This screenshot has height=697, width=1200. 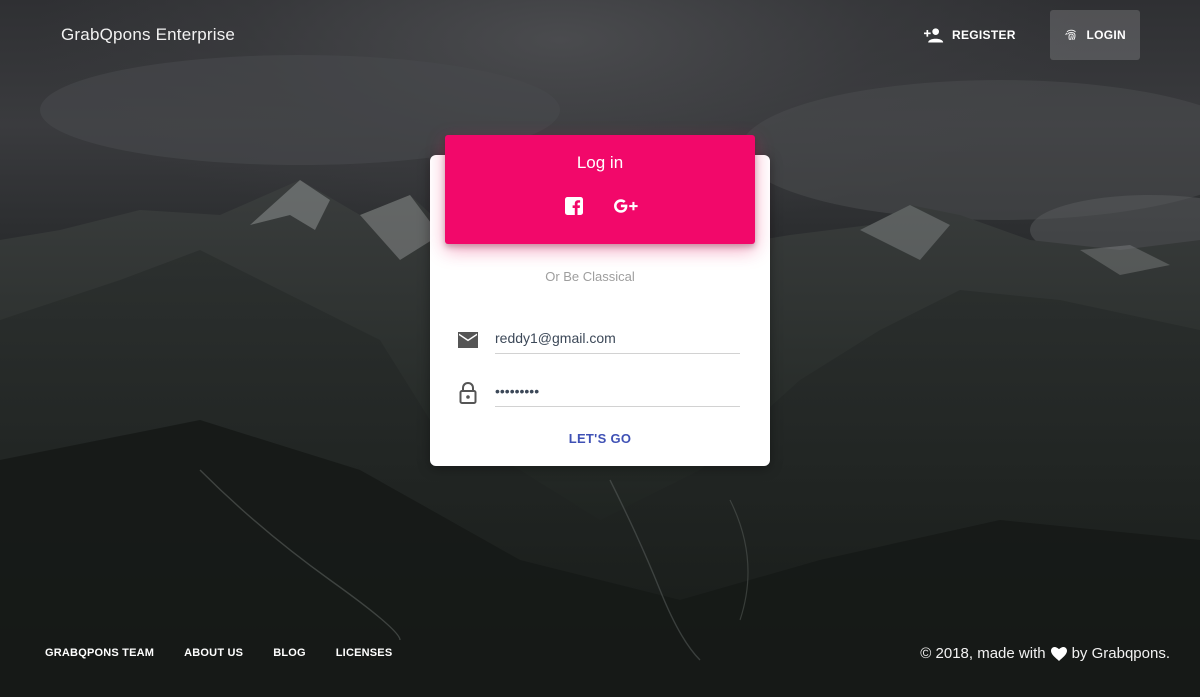 I want to click on copyright: © 2018, made with by Grabqpons., so click(x=1045, y=653).